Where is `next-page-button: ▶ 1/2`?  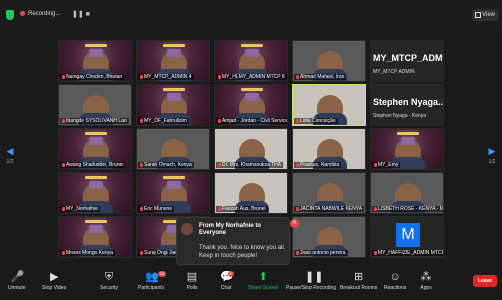 next-page-button: ▶ 1/2 is located at coordinates (492, 155).